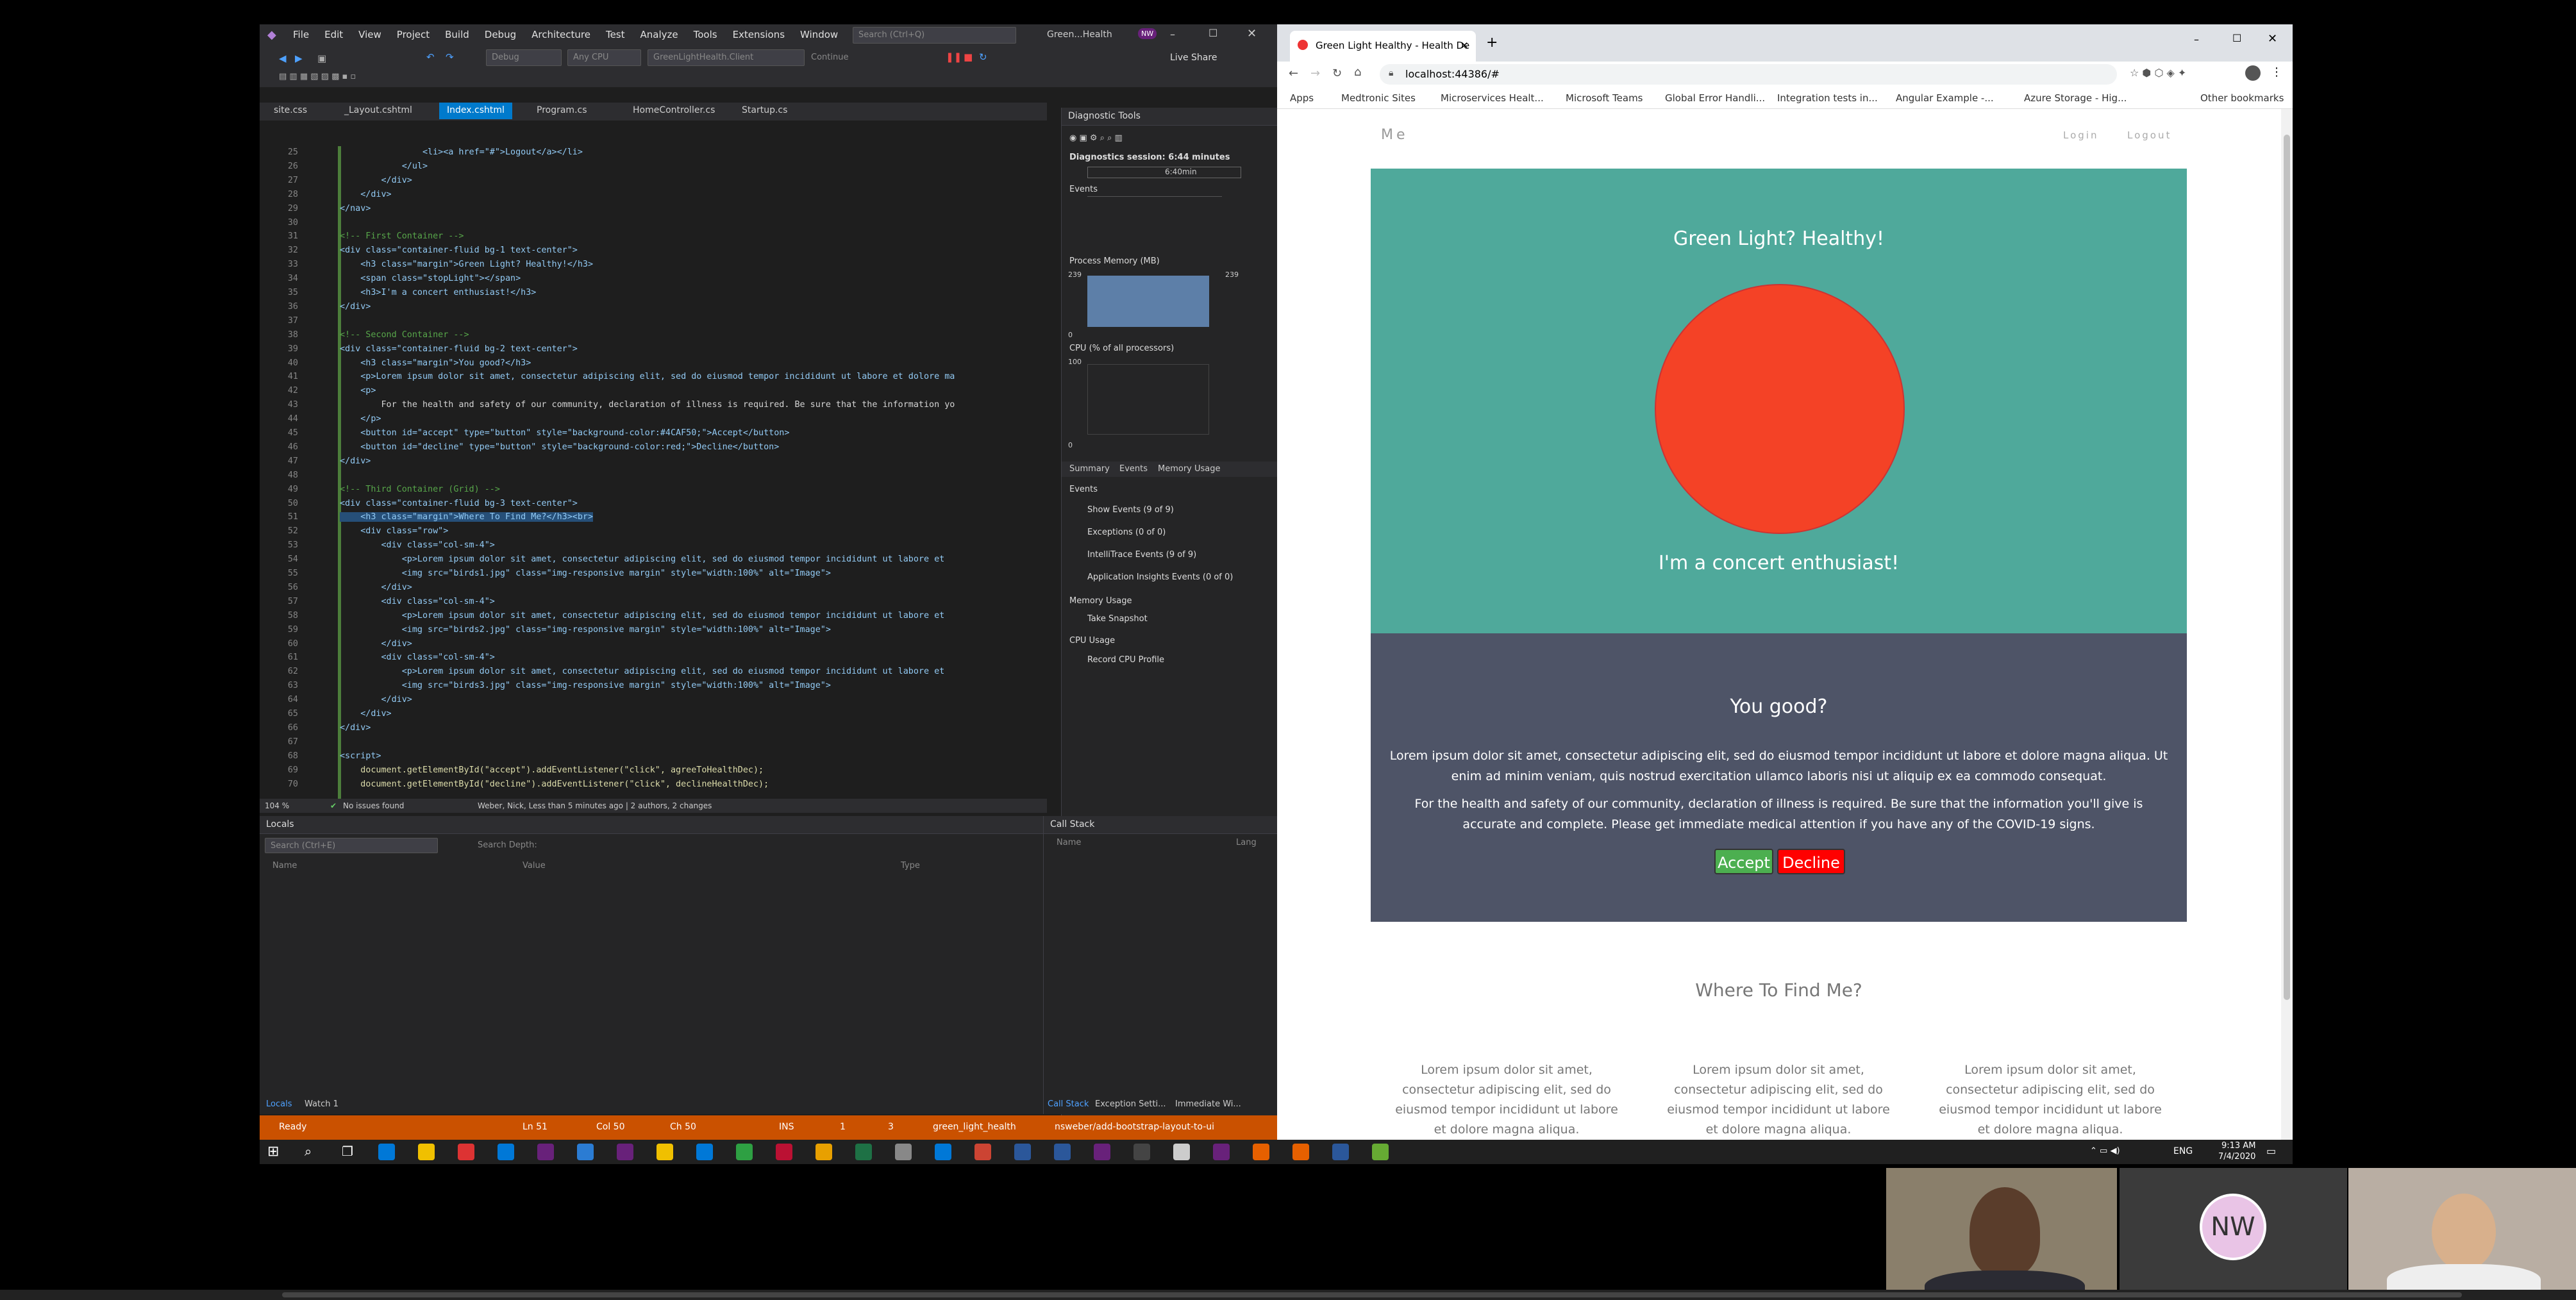 This screenshot has height=1300, width=2576. I want to click on back-icon: ←, so click(1293, 74).